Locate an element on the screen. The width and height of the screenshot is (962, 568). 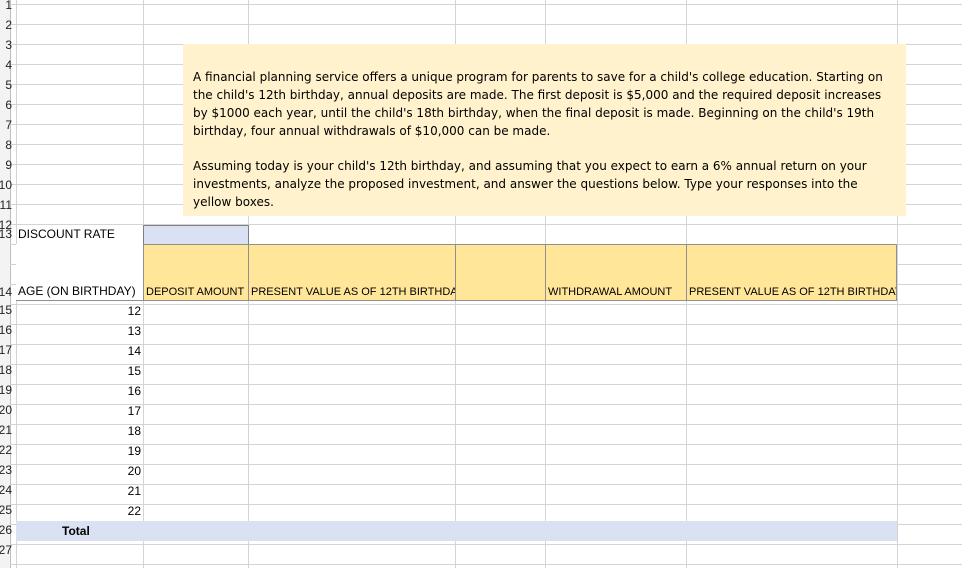
row-number: 4 is located at coordinates (6, 65).